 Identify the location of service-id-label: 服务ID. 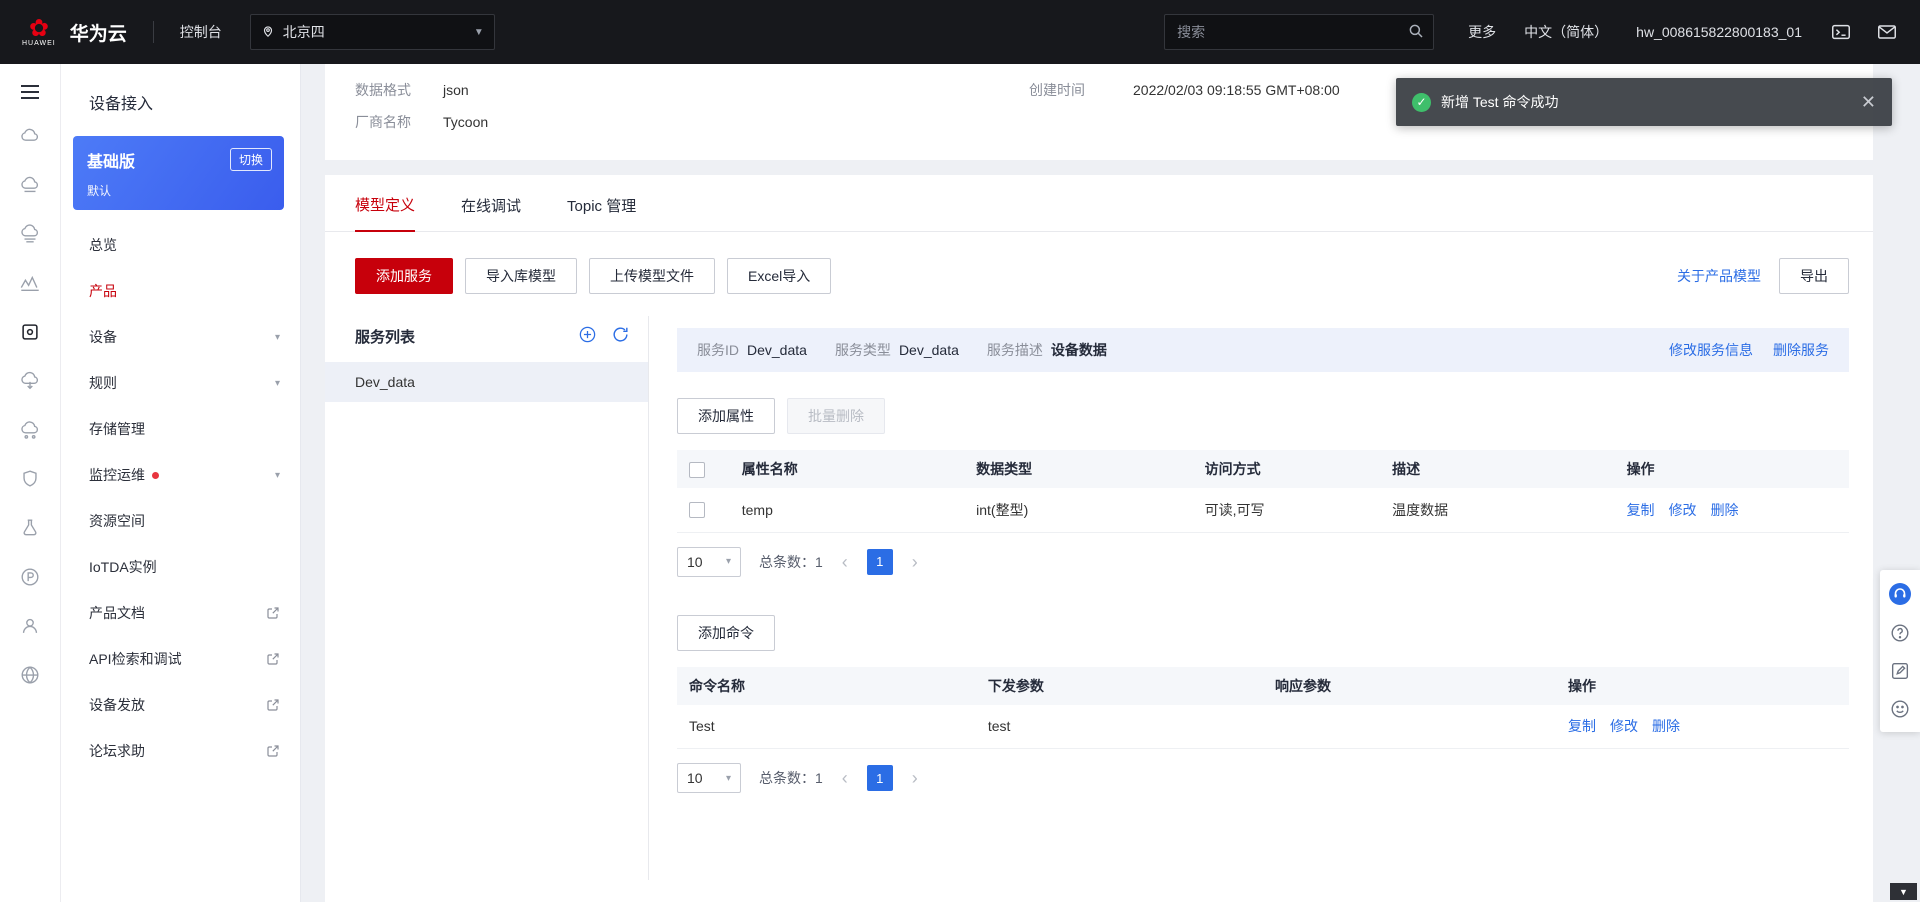
(718, 350).